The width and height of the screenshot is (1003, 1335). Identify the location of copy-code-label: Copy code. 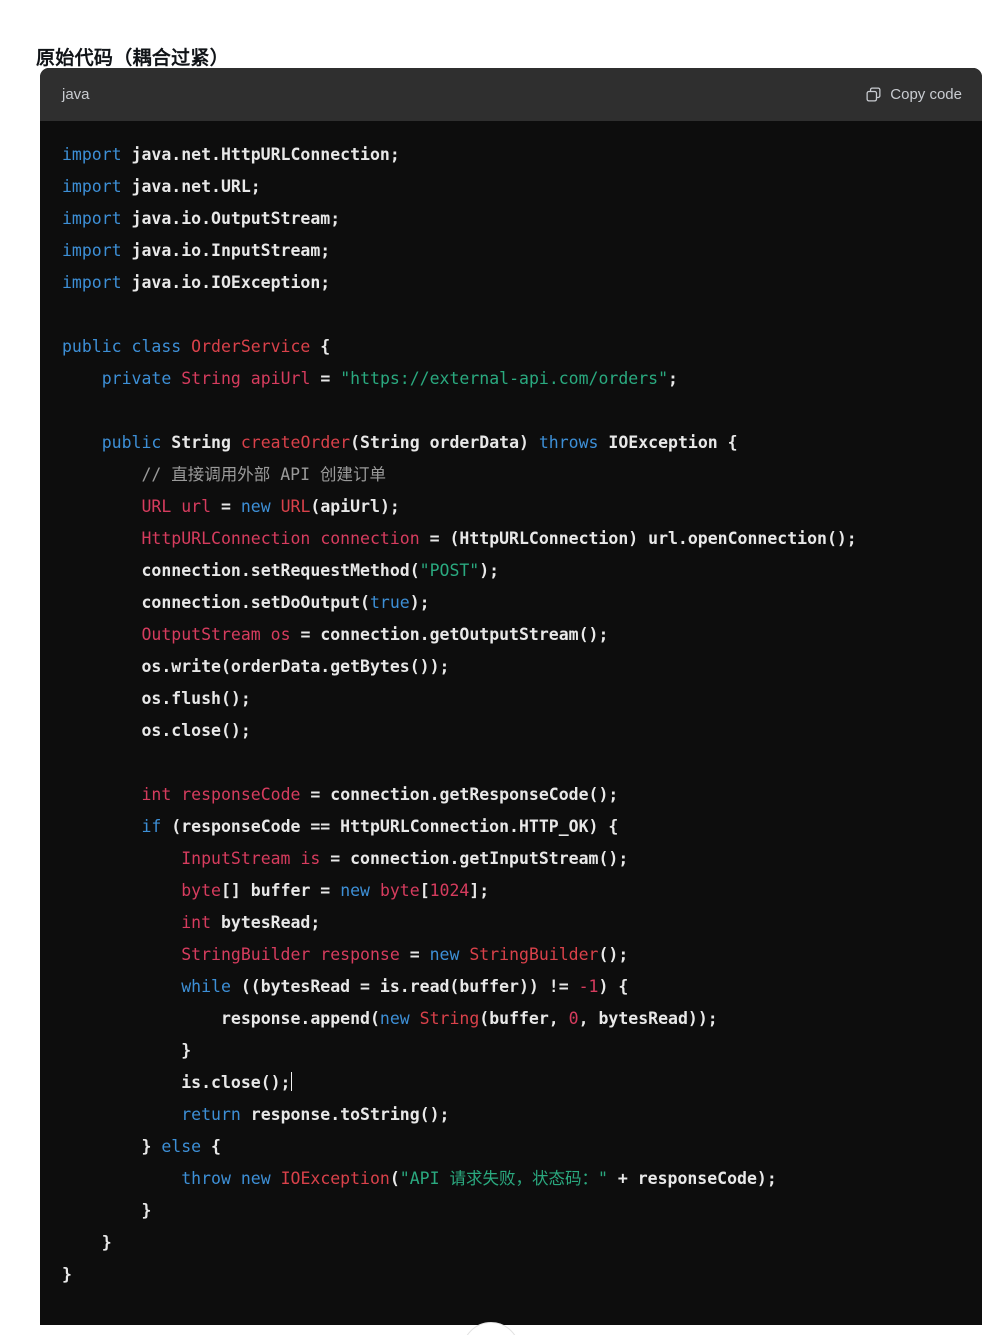
(926, 94).